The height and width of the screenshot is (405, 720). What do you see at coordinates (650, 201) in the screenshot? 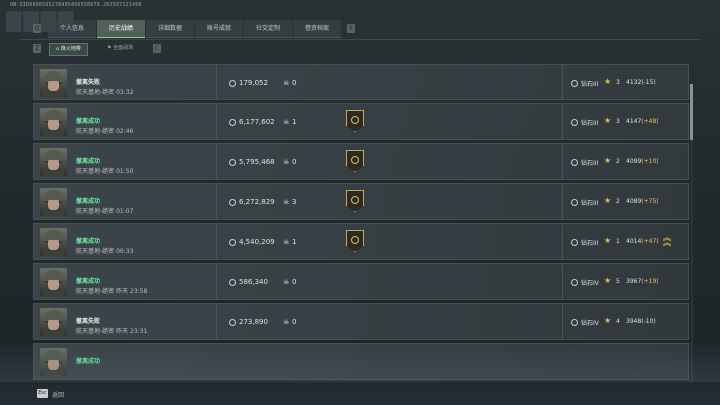
I see `score-delta: (+75)` at bounding box center [650, 201].